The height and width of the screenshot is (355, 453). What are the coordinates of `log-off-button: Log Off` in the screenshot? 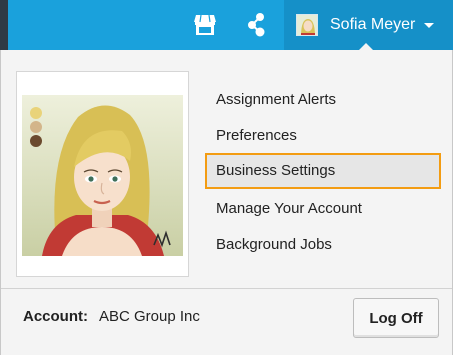 It's located at (396, 318).